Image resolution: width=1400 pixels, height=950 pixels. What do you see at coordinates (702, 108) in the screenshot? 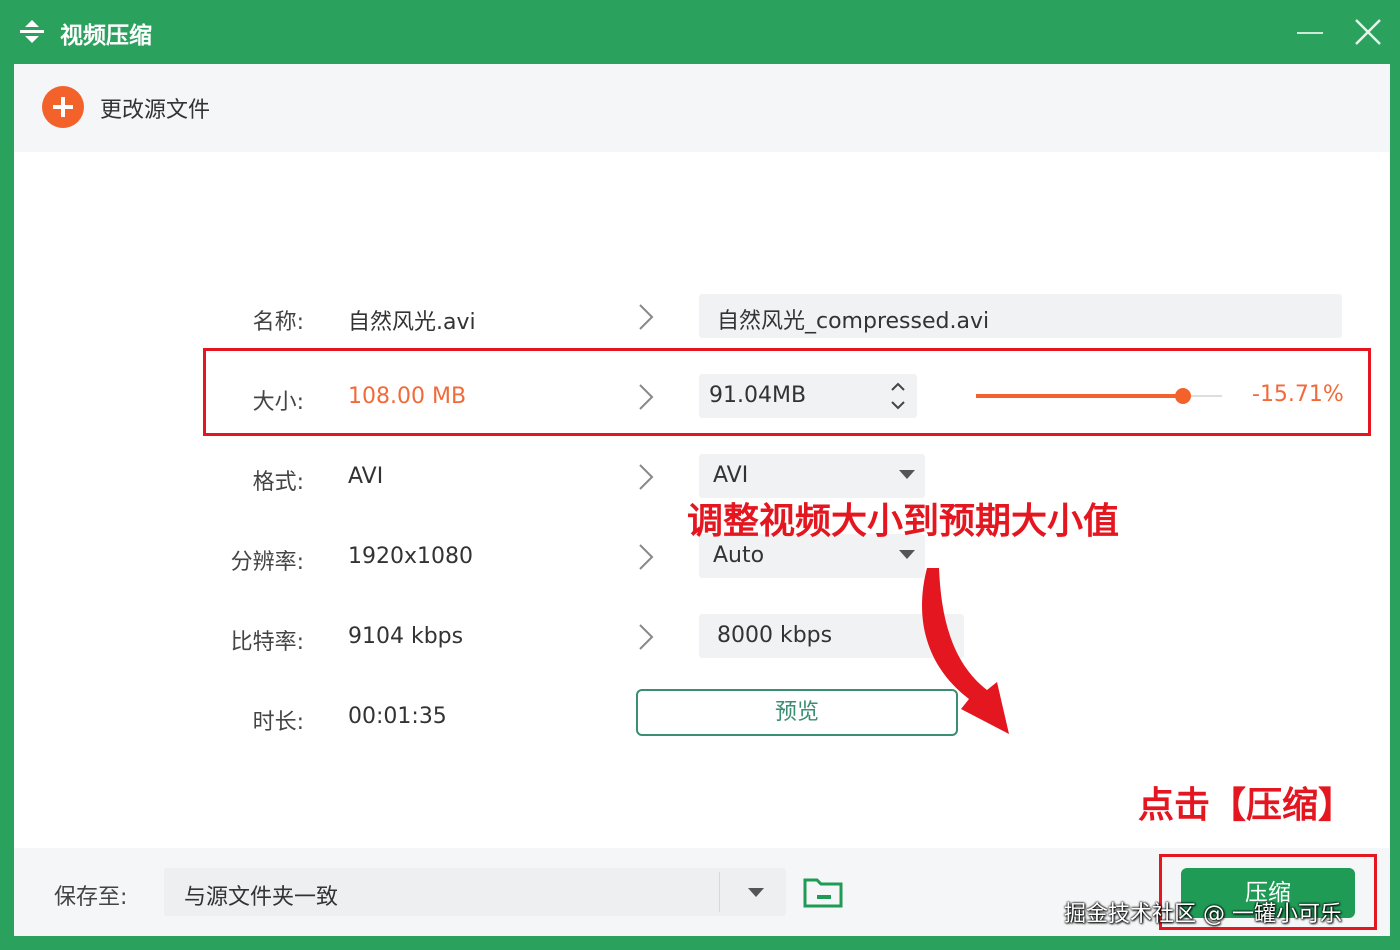
I see `top-toolbar: 更改源文件` at bounding box center [702, 108].